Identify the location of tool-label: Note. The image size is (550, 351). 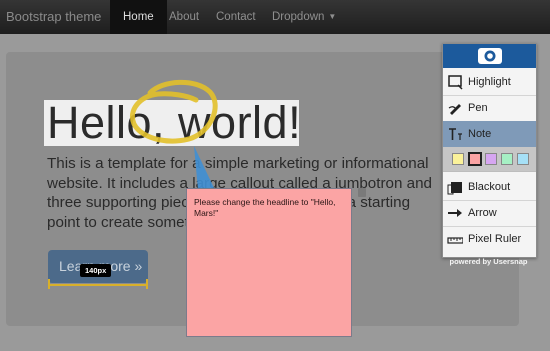
(480, 134).